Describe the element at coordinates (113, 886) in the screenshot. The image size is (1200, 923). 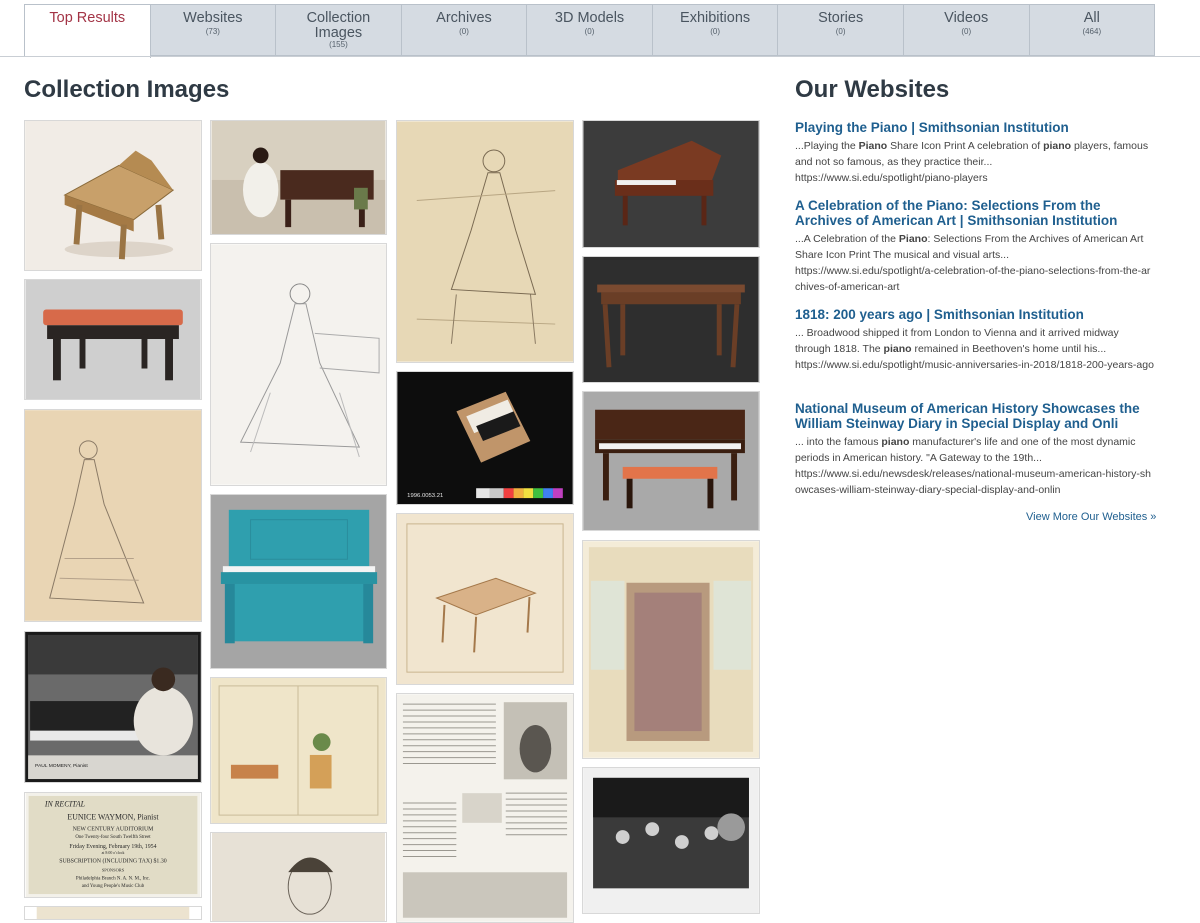
I see `recital-line-10: and Young People's Music Club` at that location.